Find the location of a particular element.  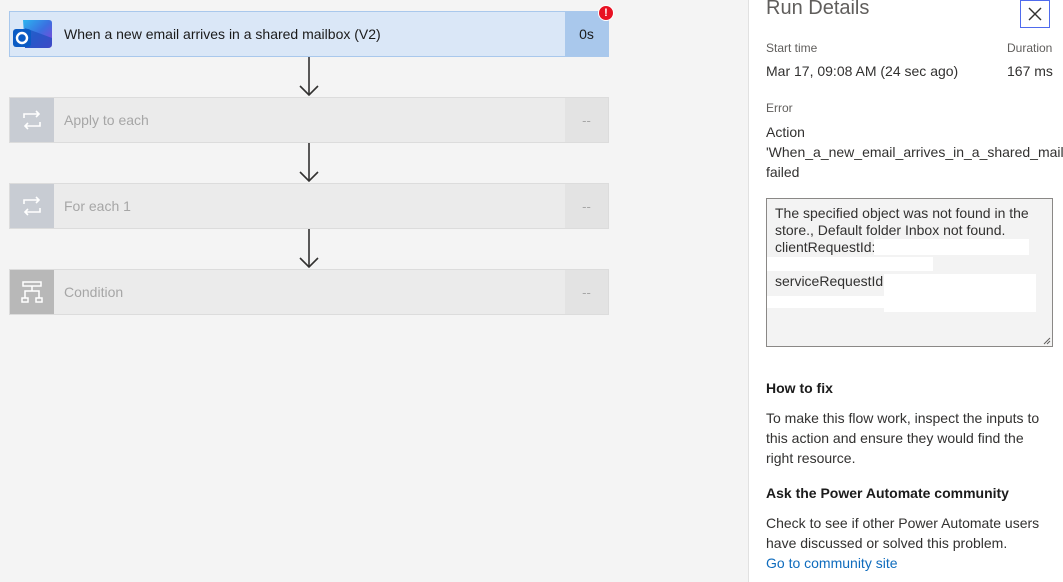

flow-step-condition: Condition -- is located at coordinates (309, 292).